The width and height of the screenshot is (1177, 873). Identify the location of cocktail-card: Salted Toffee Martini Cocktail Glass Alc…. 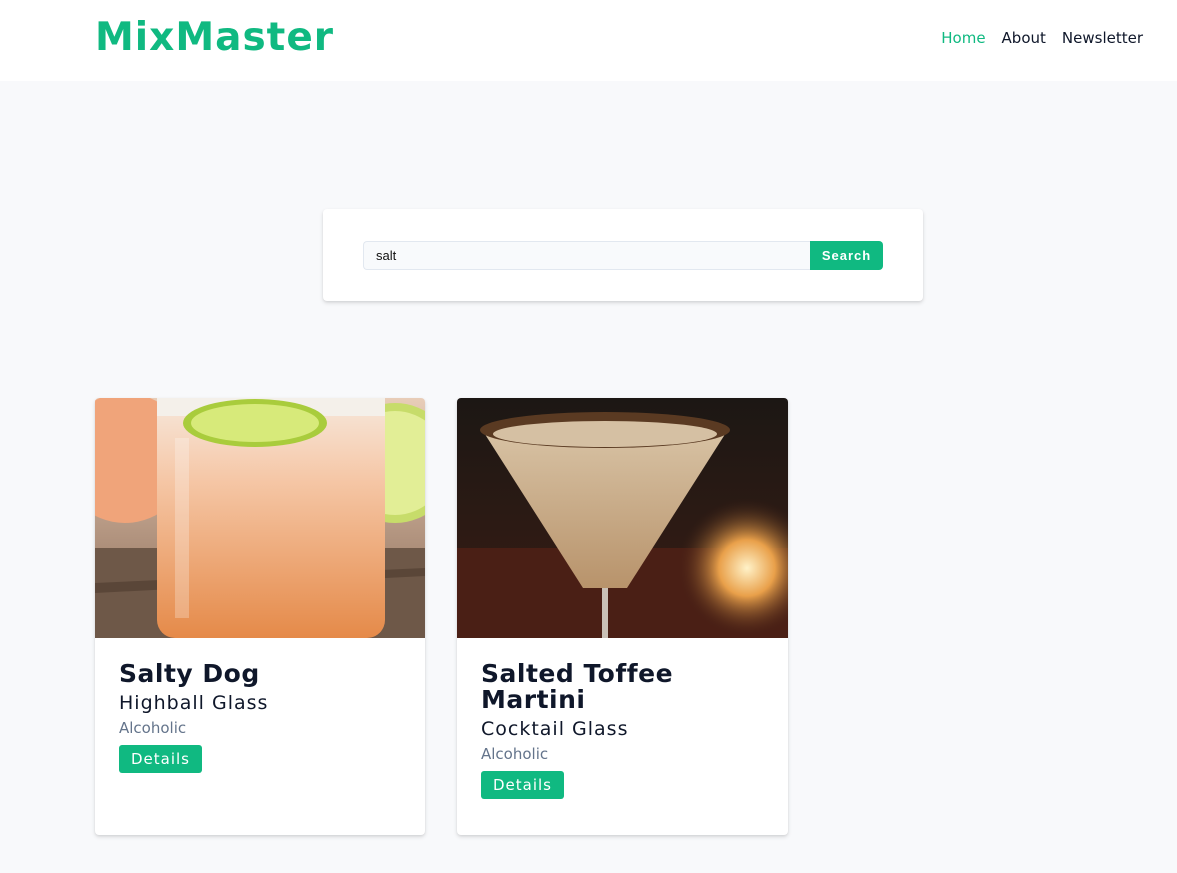
(622, 616).